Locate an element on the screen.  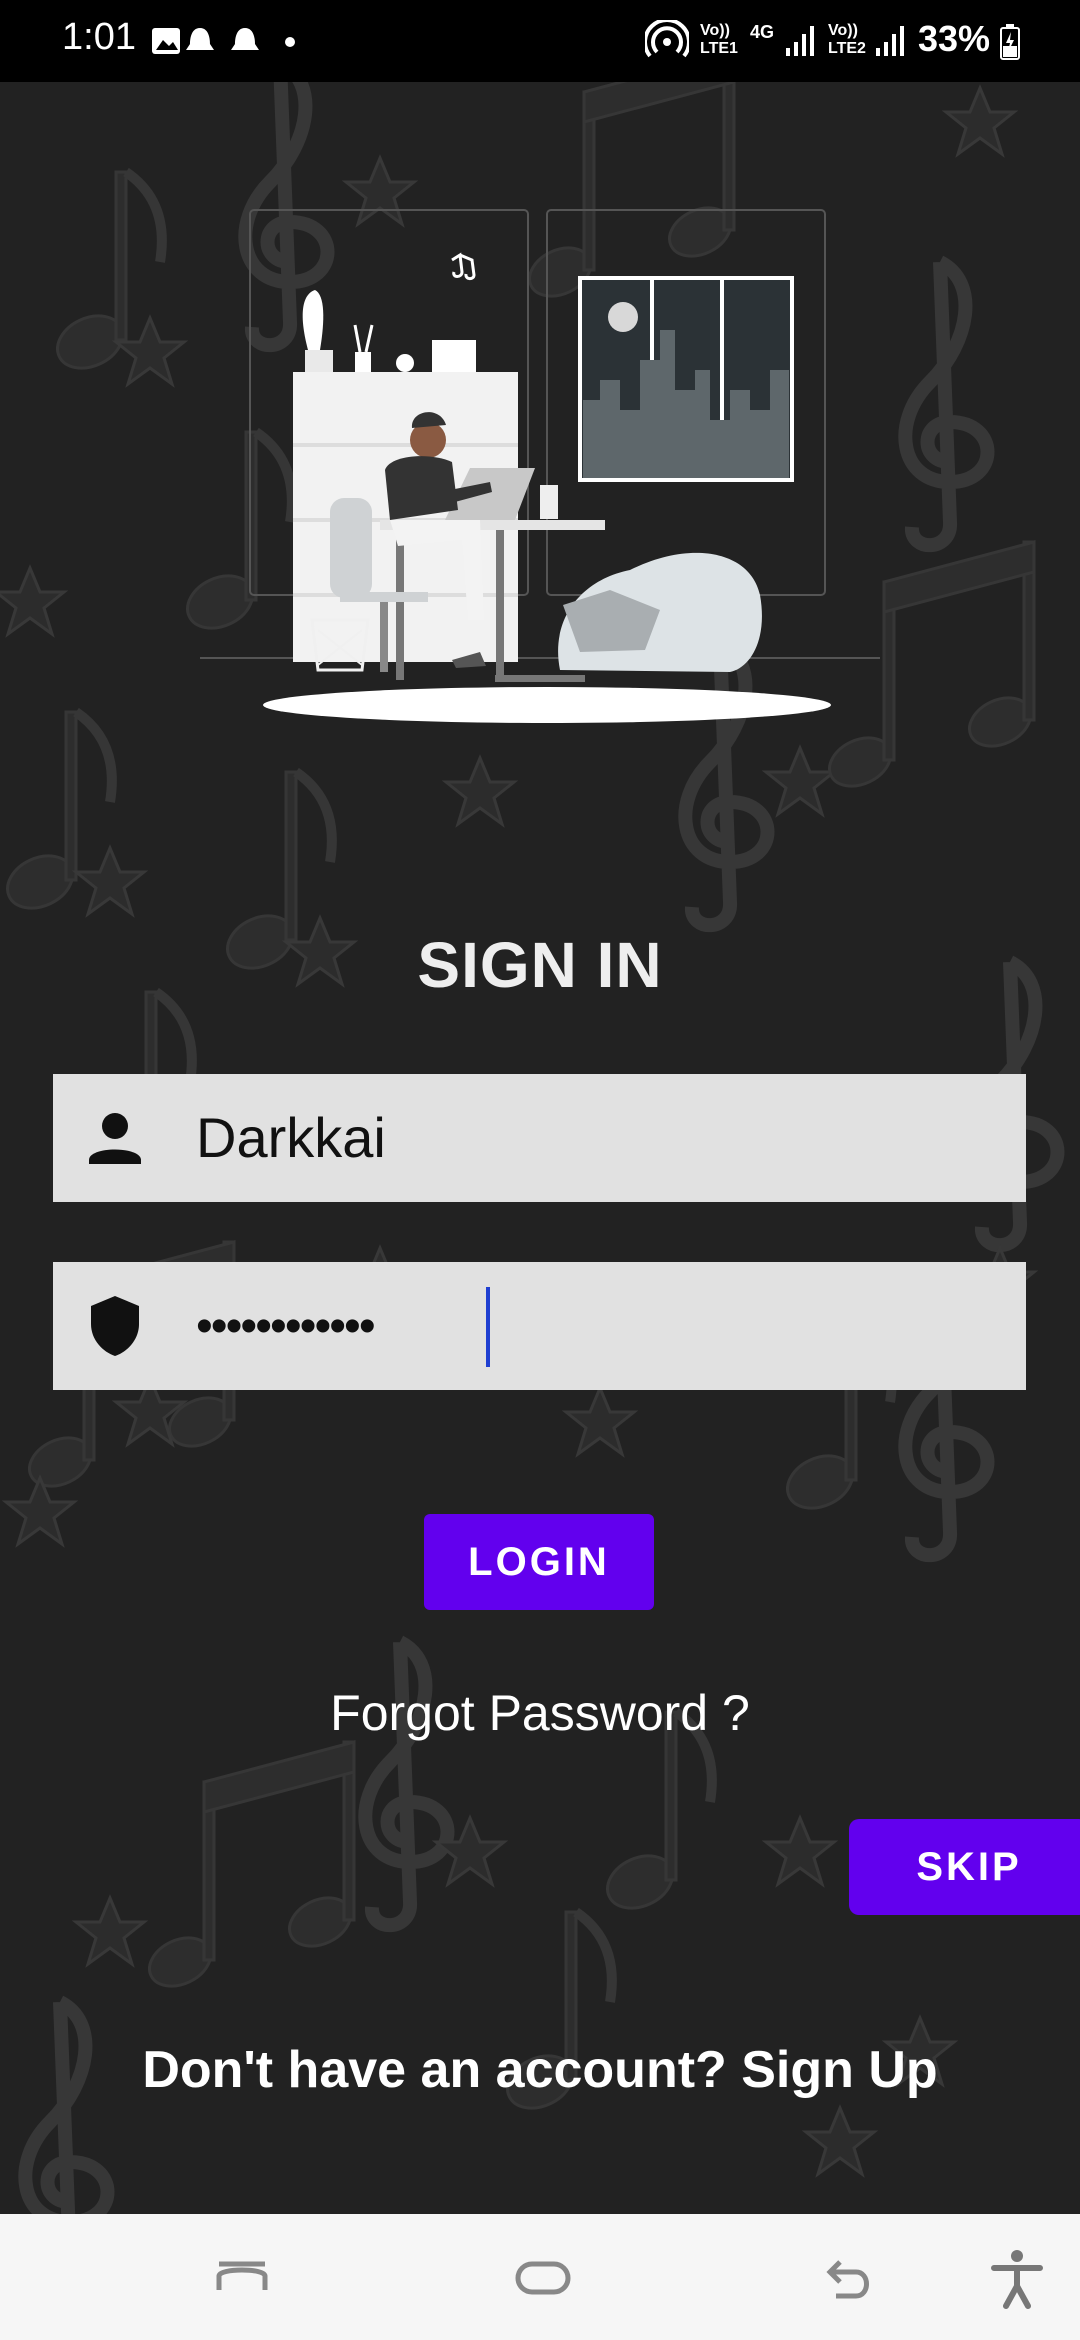
notification-icons is located at coordinates (225, 46).